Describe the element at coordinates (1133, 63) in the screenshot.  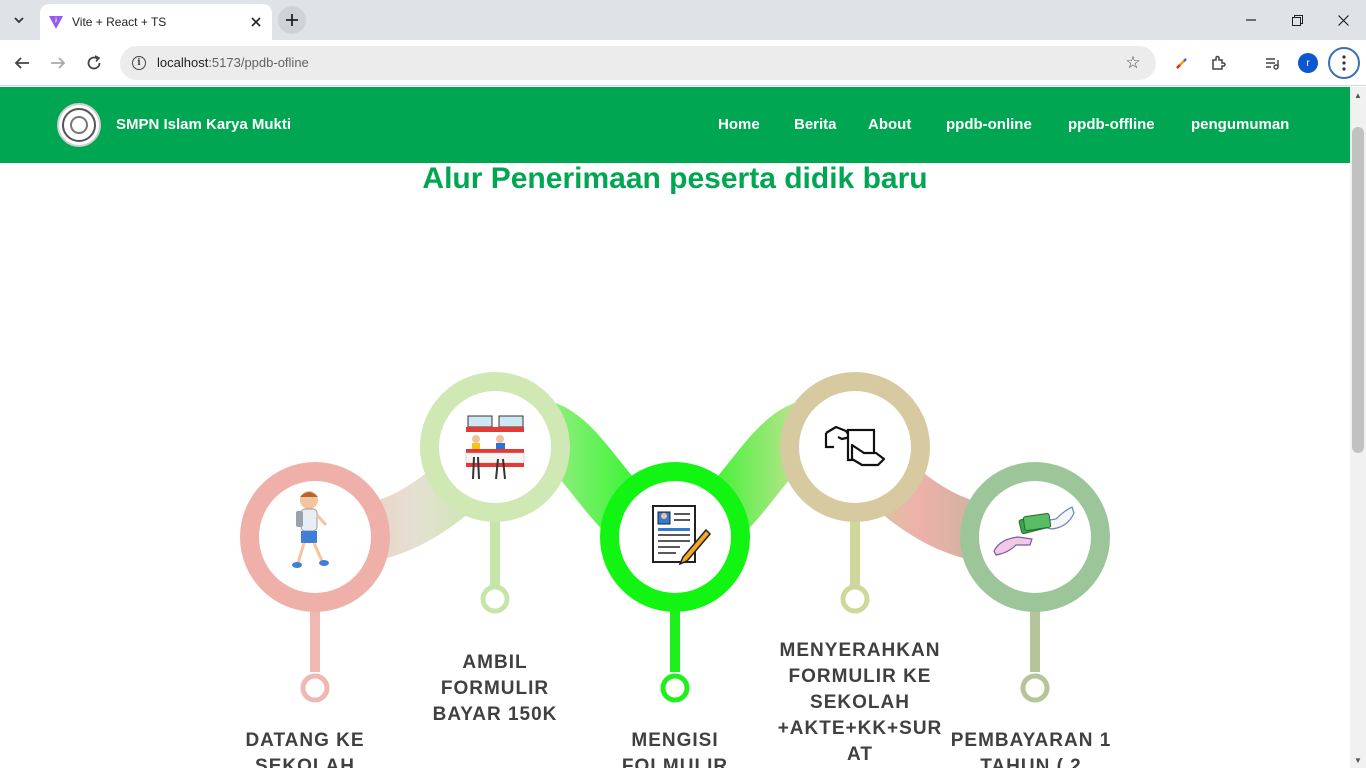
I see `bookmark-star-icon: ☆` at that location.